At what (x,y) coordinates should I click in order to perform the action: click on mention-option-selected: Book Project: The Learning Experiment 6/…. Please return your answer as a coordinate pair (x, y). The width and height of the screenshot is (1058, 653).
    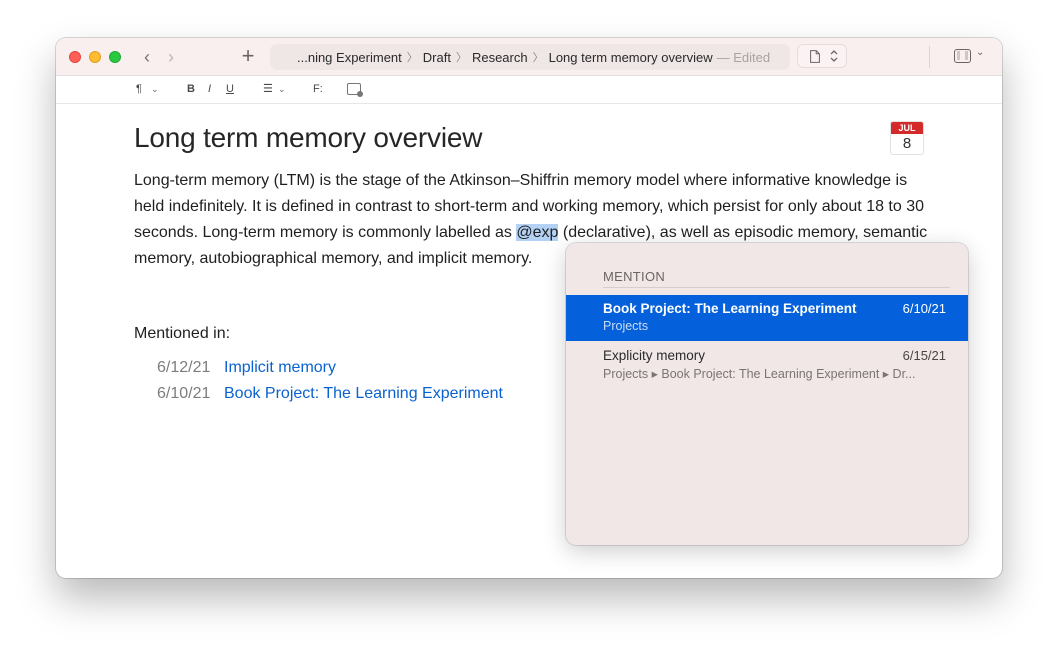
    Looking at the image, I should click on (767, 318).